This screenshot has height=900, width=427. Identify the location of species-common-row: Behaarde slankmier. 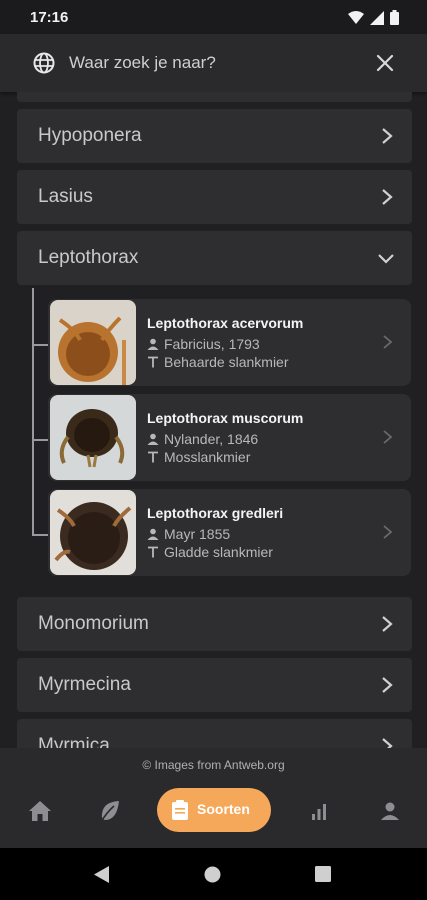
(218, 362).